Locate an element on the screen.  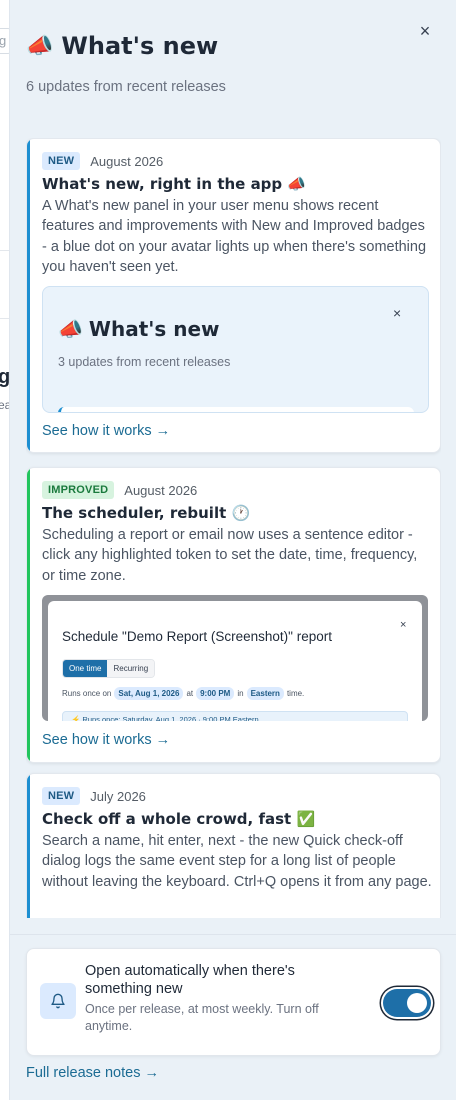
update-title: What's new, right in the app 📣 is located at coordinates (174, 184).